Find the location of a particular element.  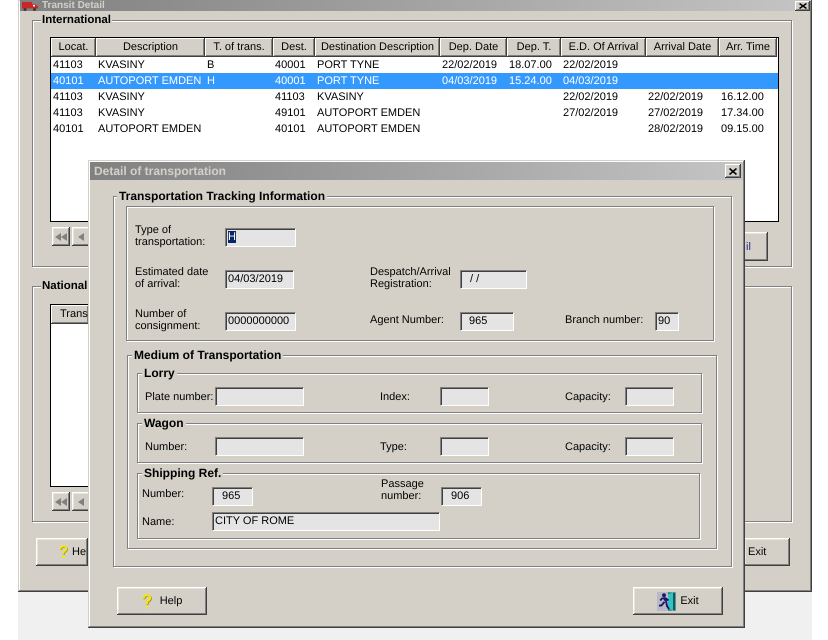

help-button: He is located at coordinates (62, 552).